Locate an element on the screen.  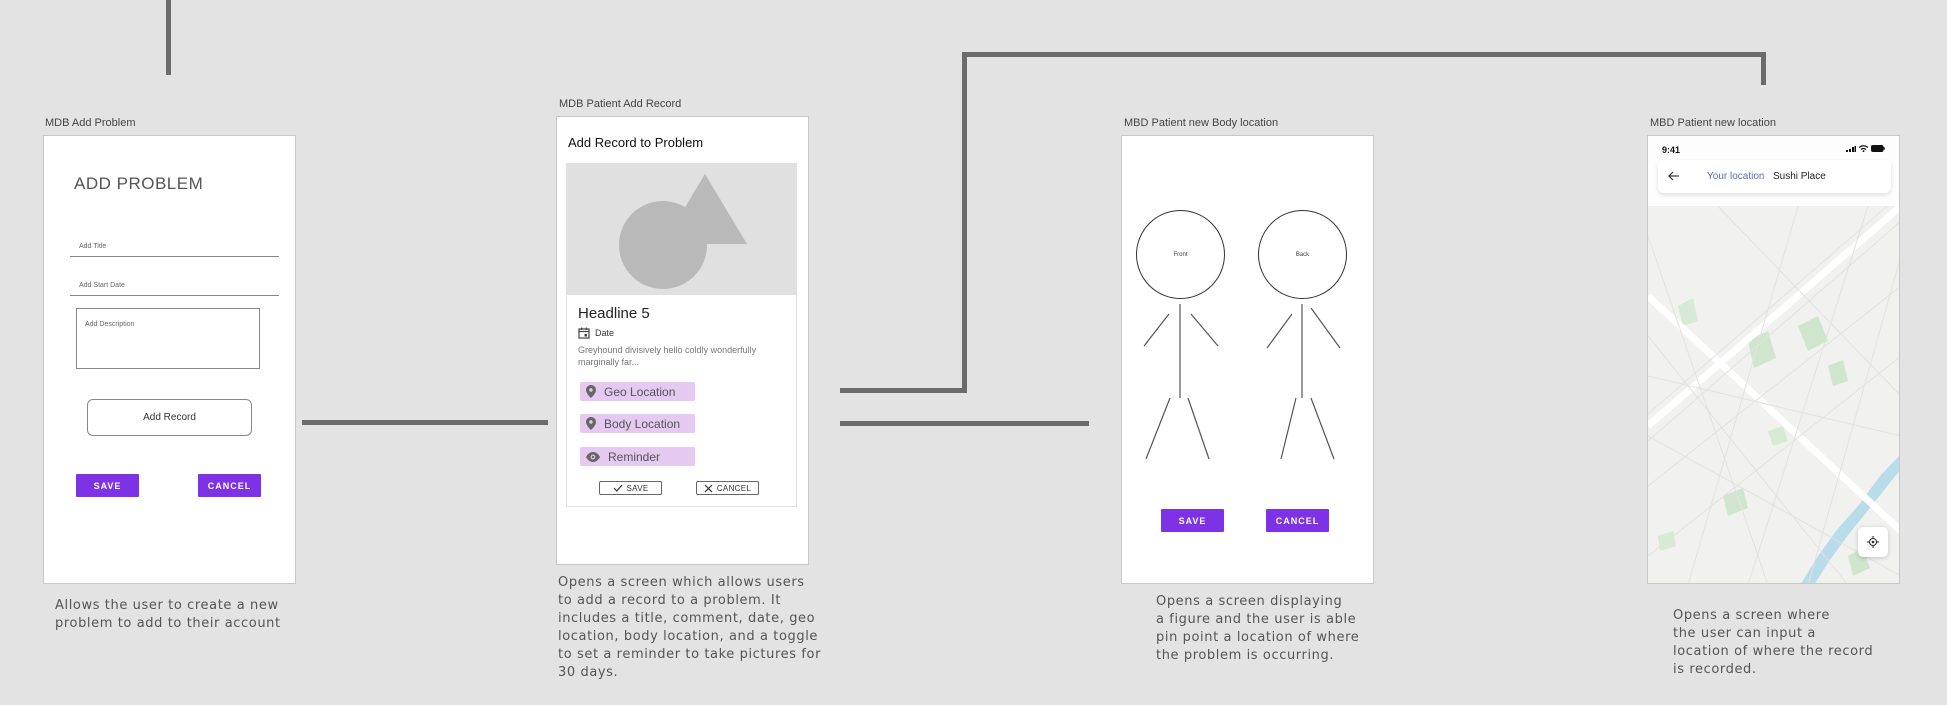
connector-record-to-body is located at coordinates (964, 423).